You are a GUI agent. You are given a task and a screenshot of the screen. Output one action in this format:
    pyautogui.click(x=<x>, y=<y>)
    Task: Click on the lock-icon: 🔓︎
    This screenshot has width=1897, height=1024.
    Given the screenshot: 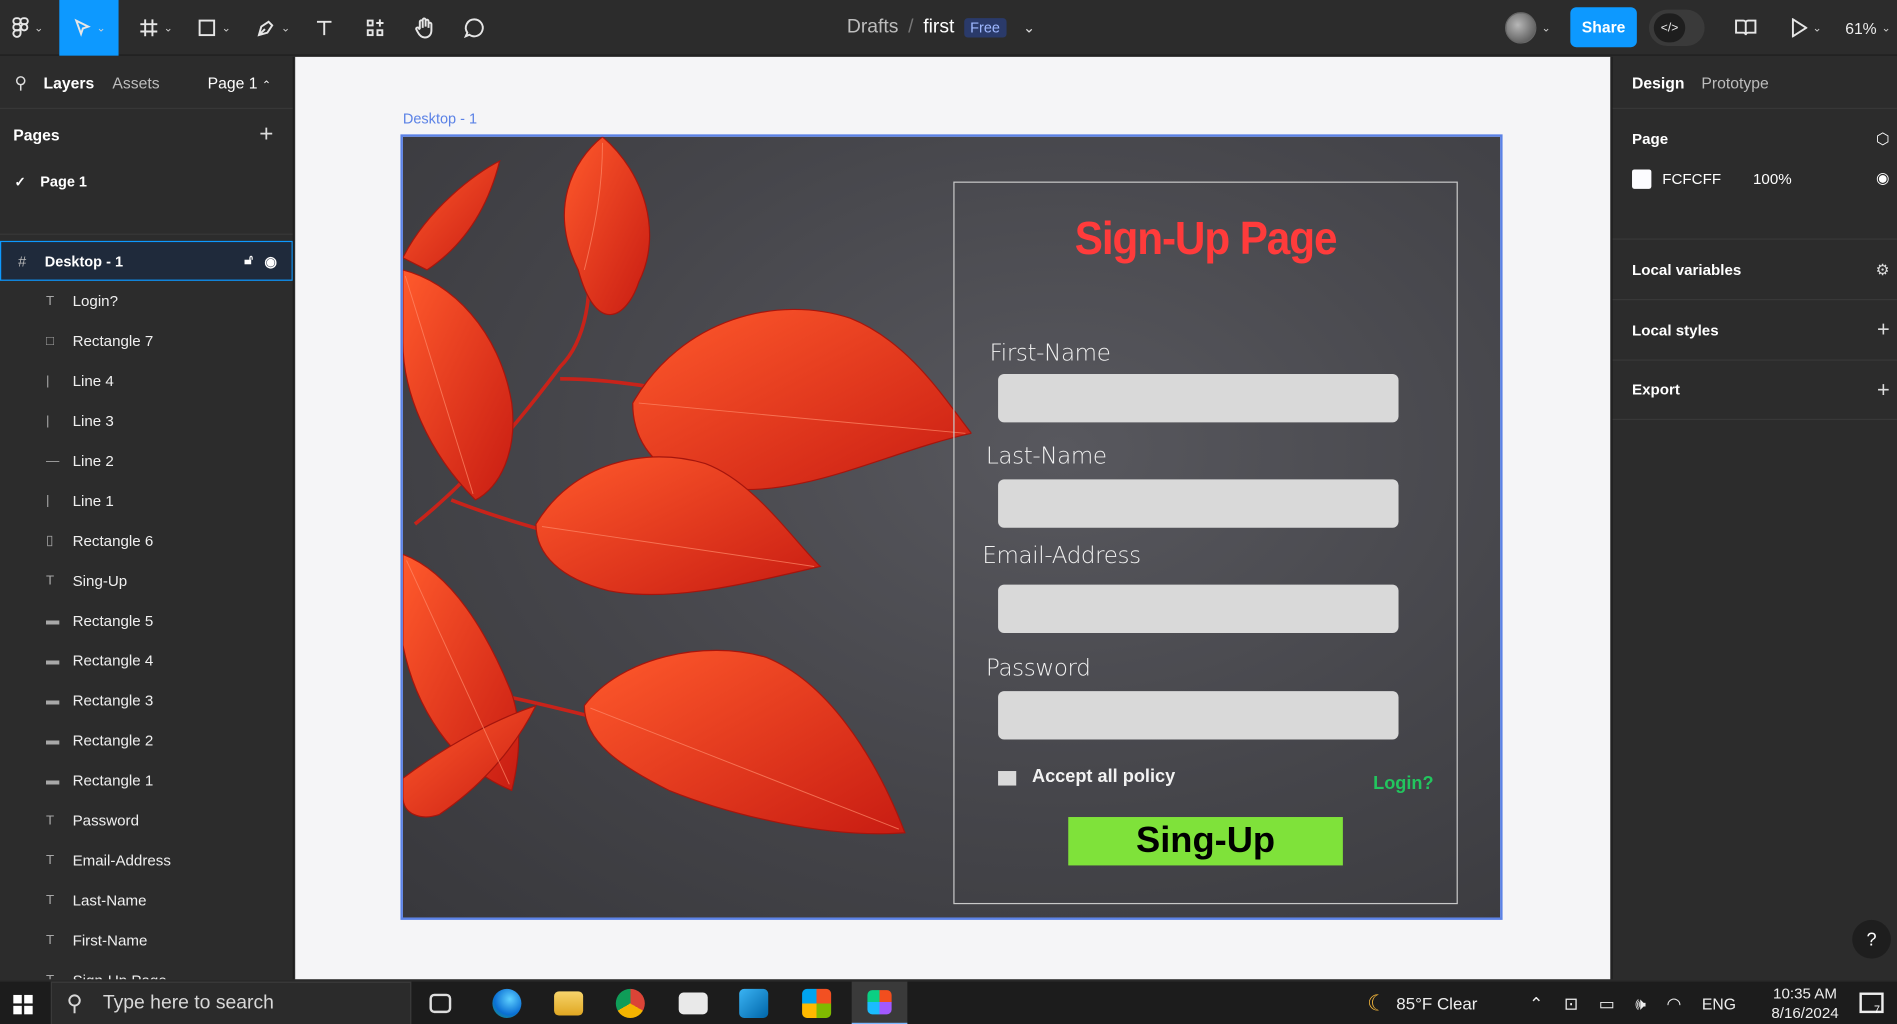 What is the action you would take?
    pyautogui.click(x=248, y=261)
    